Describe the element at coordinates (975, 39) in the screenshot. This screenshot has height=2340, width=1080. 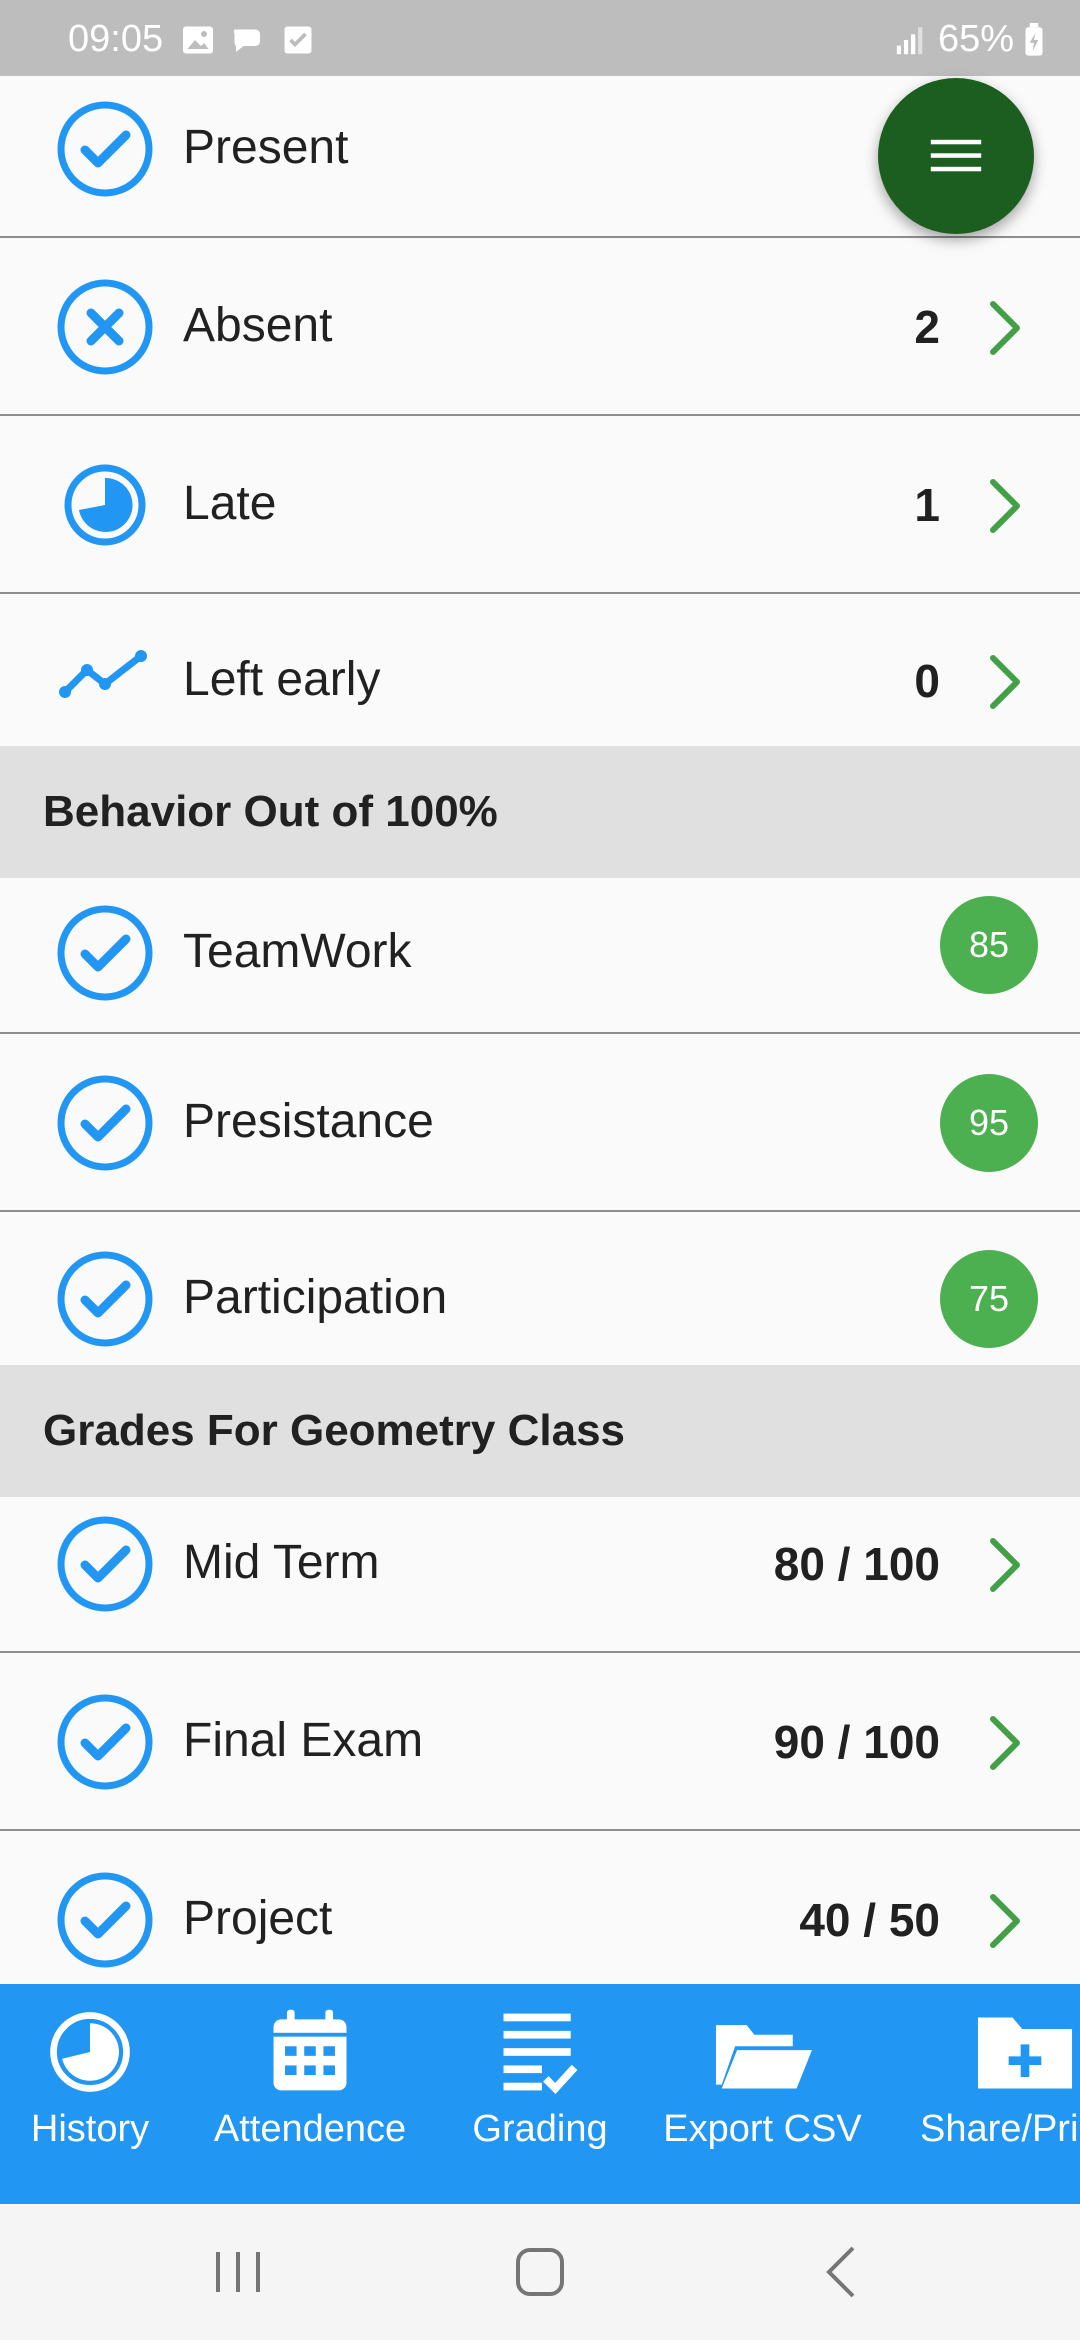
I see `battery-percent: 65%` at that location.